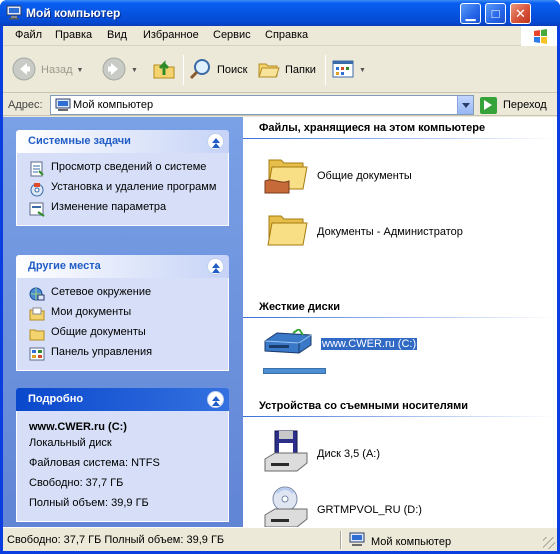 The height and width of the screenshot is (554, 560). I want to click on toolbar-separator, so click(183, 70).